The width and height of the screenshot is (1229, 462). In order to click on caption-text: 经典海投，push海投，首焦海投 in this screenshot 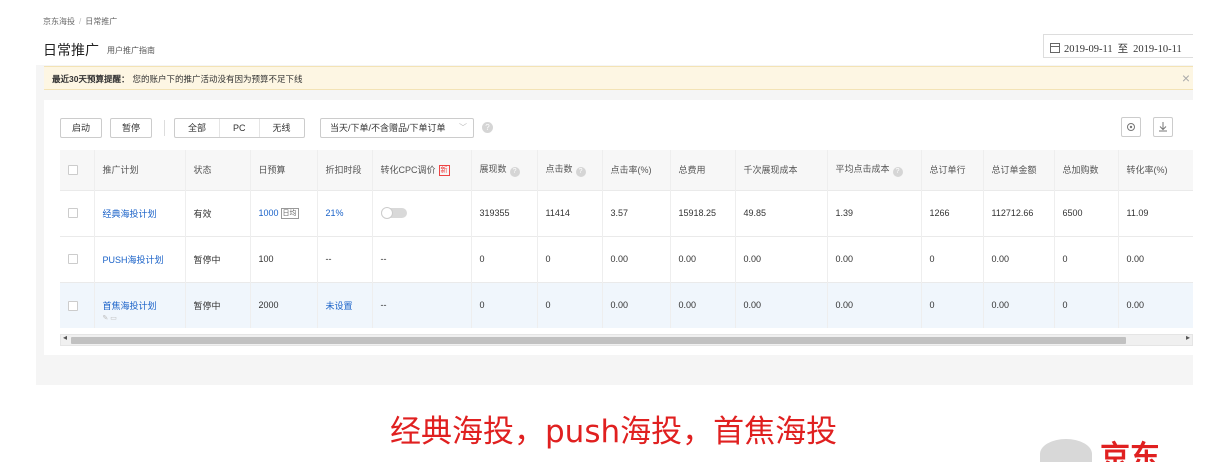, I will do `click(613, 432)`.